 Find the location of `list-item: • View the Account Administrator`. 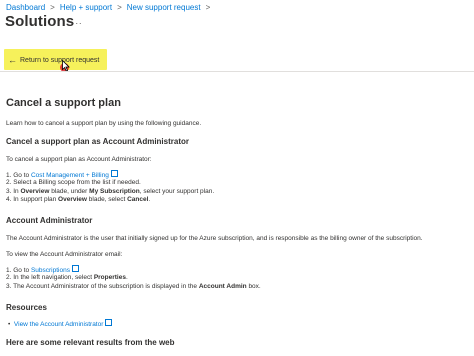

list-item: • View the Account Administrator is located at coordinates (60, 323).